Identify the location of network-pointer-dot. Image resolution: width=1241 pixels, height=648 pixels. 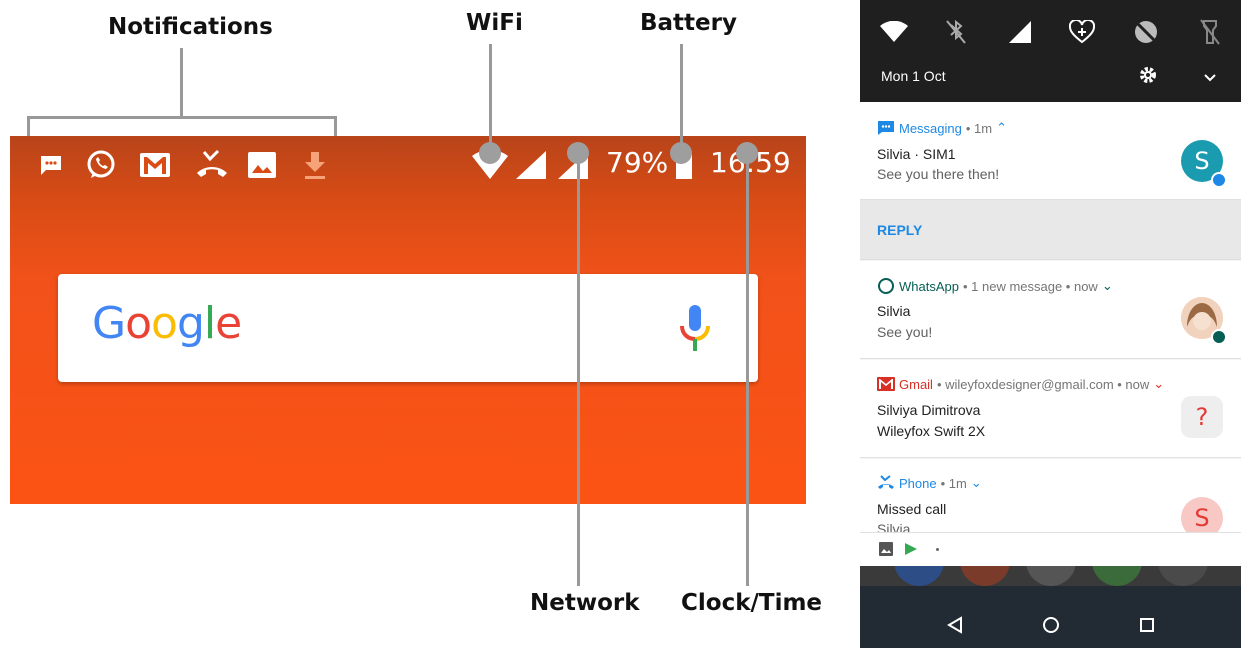
(578, 153).